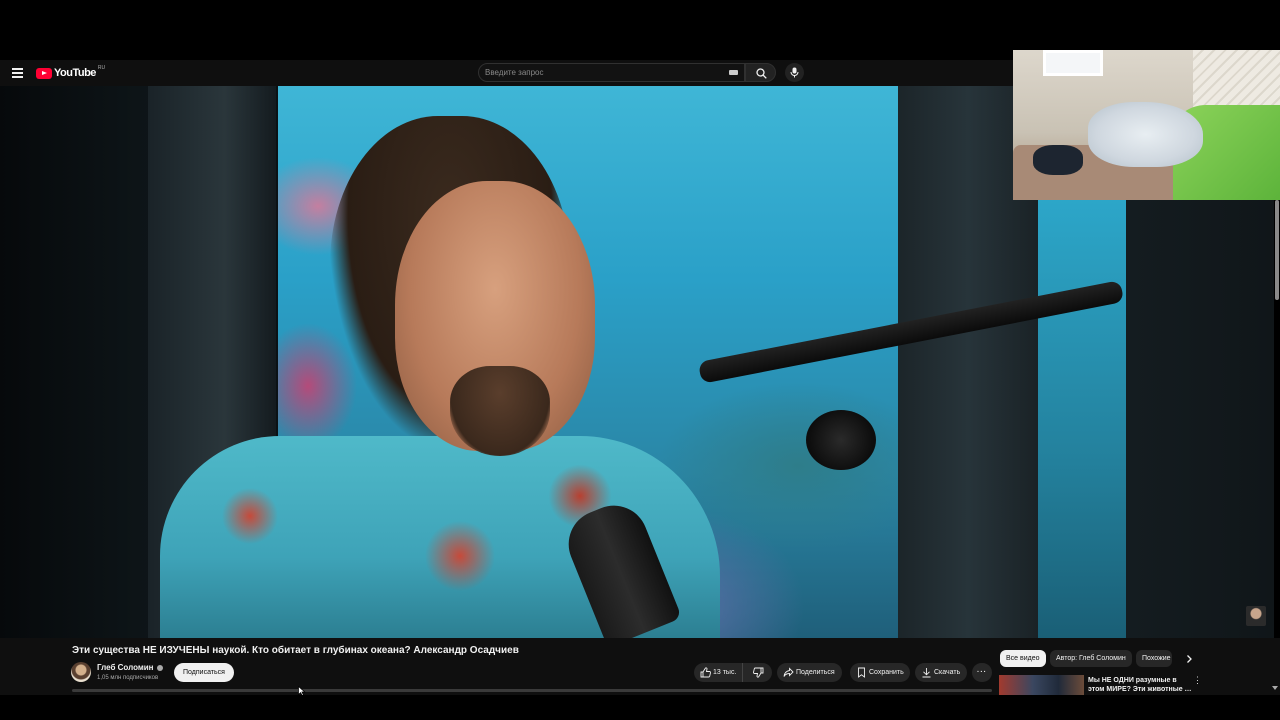 The width and height of the screenshot is (1280, 720). What do you see at coordinates (1145, 134) in the screenshot?
I see `pip-blanket` at bounding box center [1145, 134].